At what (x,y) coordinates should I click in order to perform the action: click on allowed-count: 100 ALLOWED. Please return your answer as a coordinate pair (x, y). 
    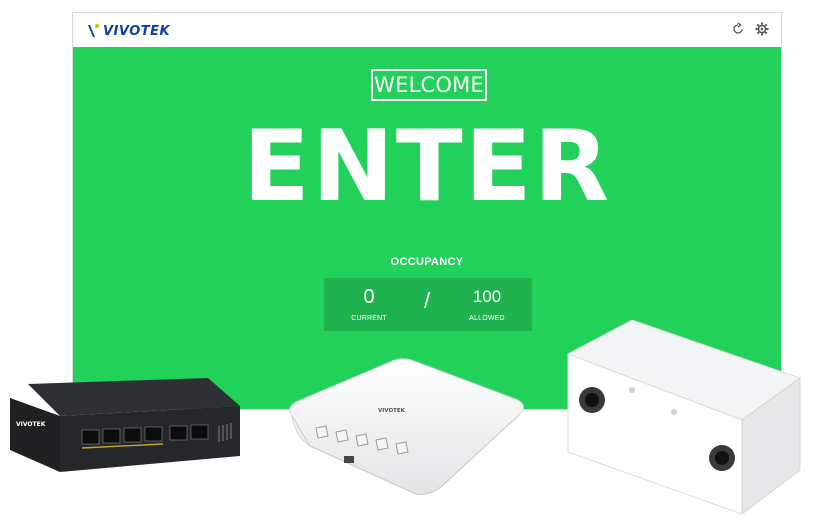
    Looking at the image, I should click on (487, 303).